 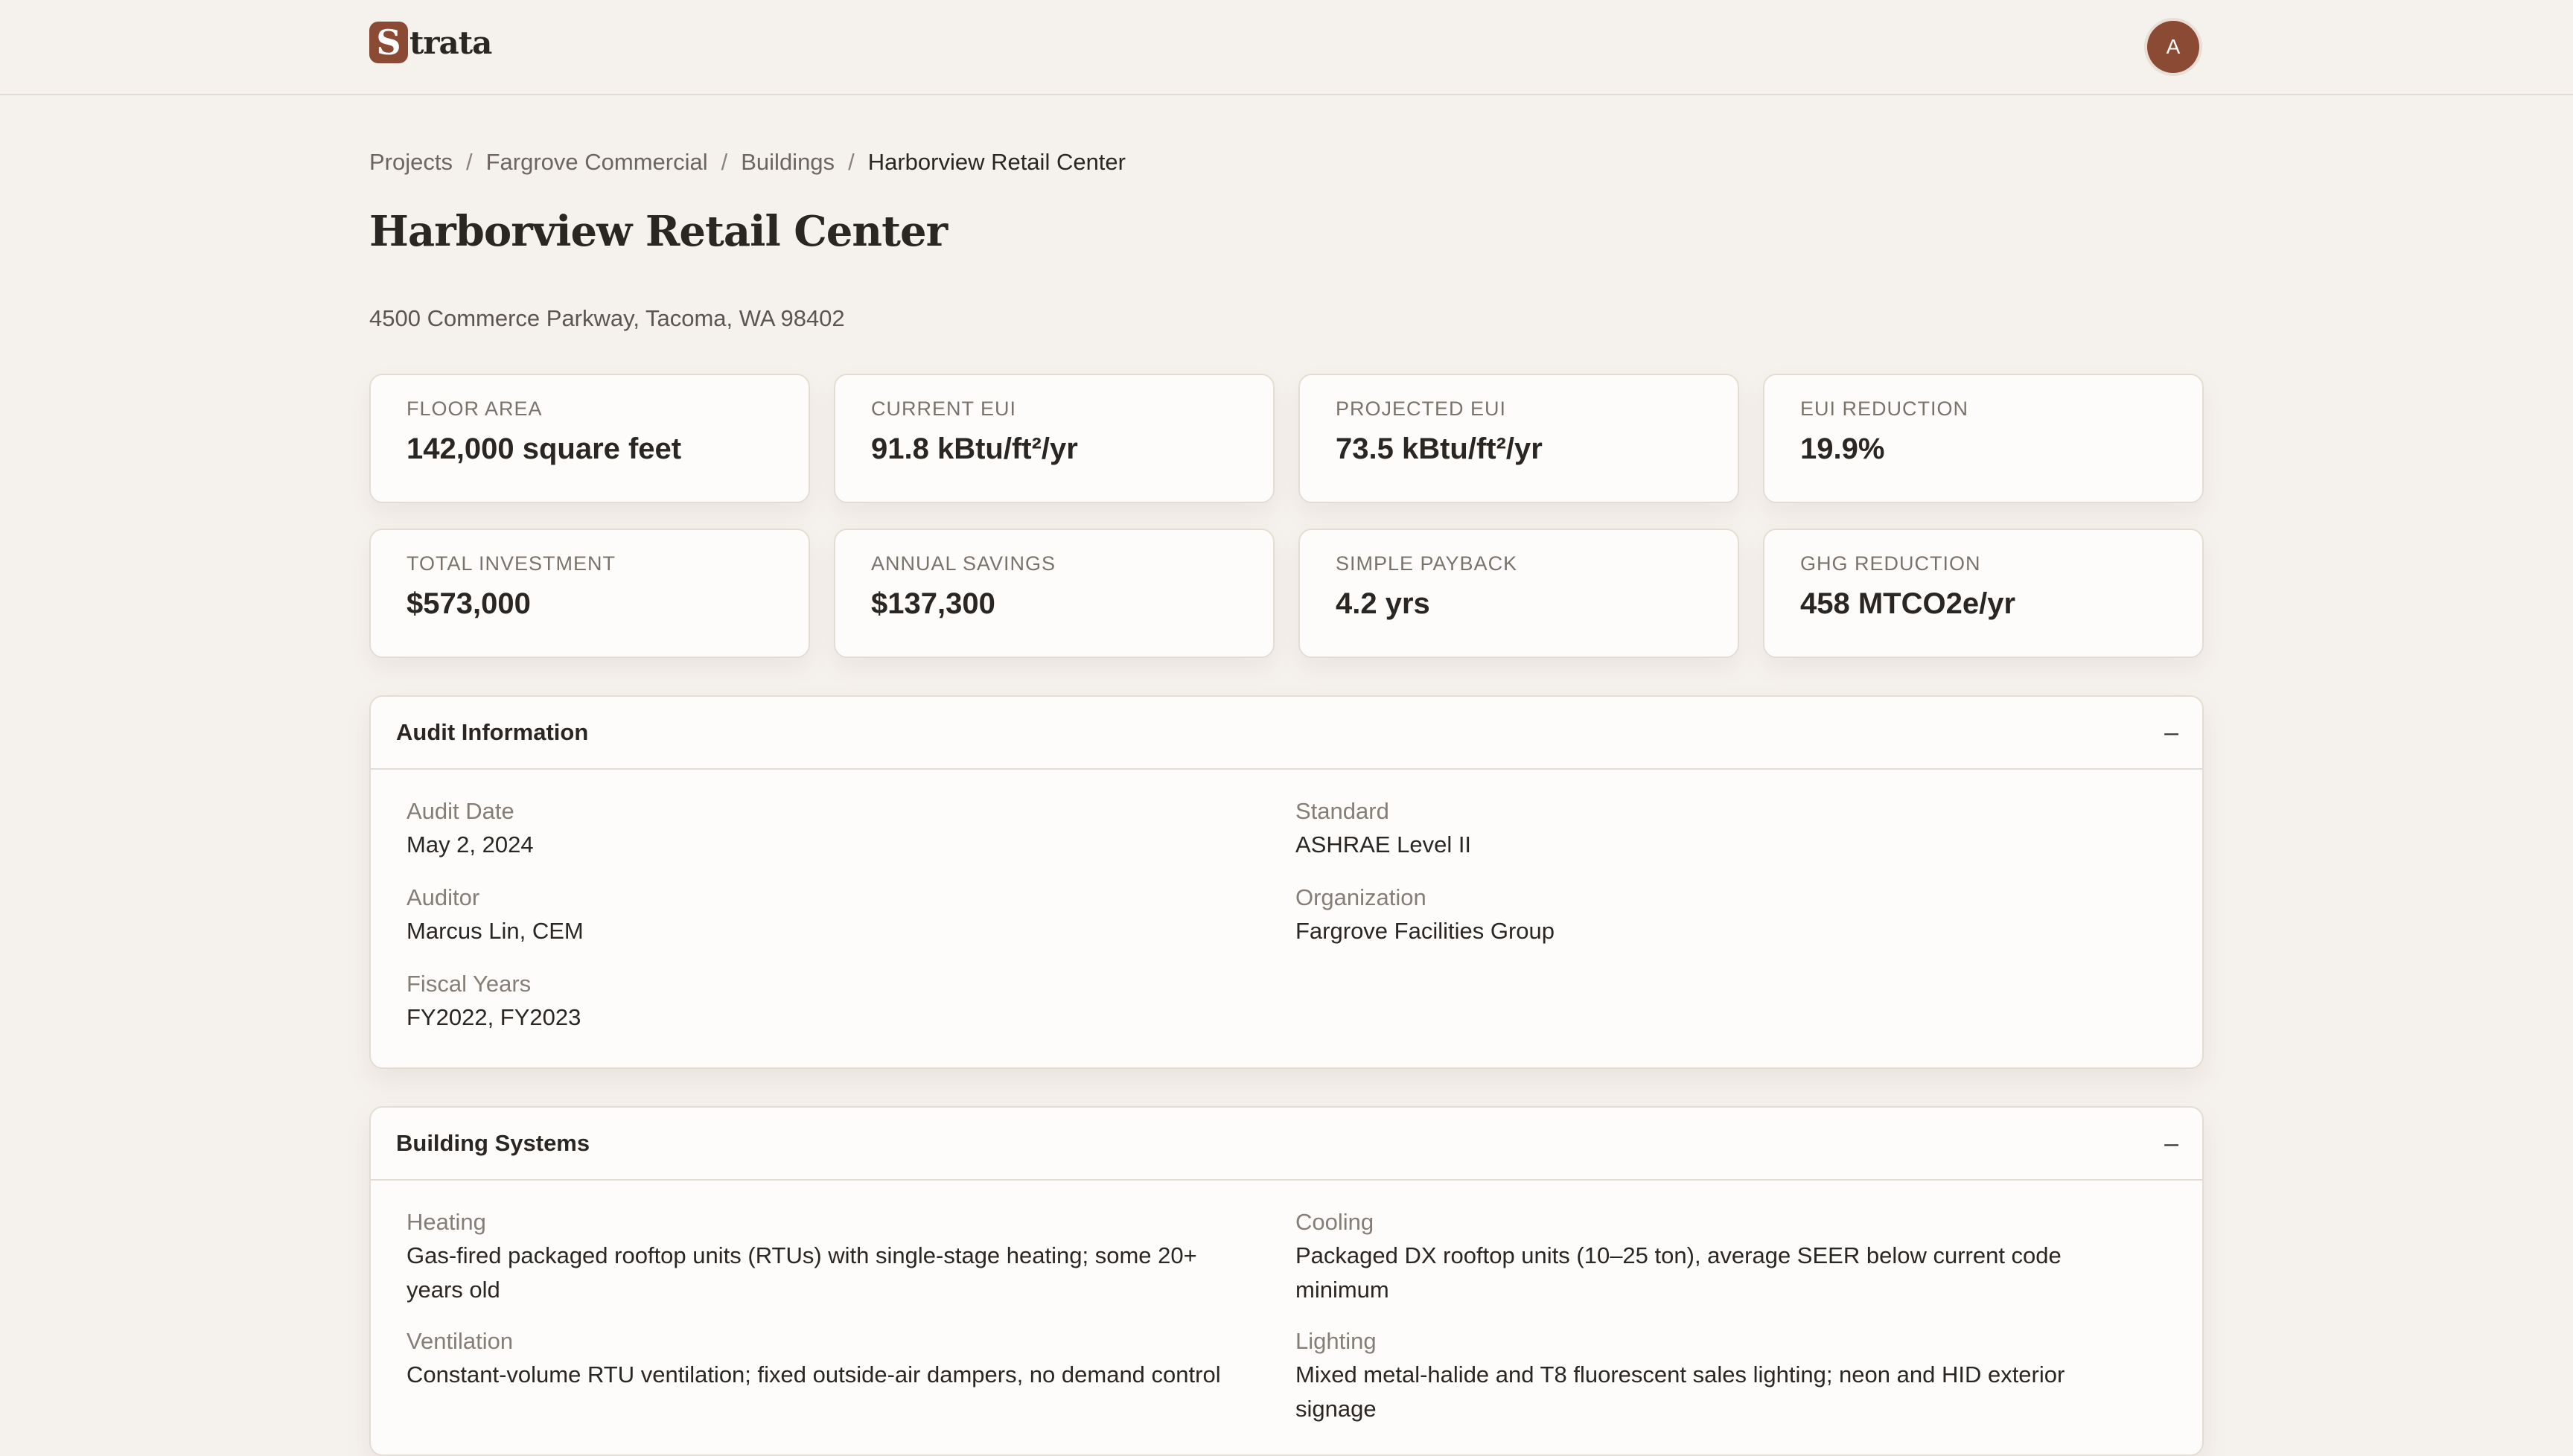 What do you see at coordinates (1336, 1341) in the screenshot?
I see `field-label: Lighting` at bounding box center [1336, 1341].